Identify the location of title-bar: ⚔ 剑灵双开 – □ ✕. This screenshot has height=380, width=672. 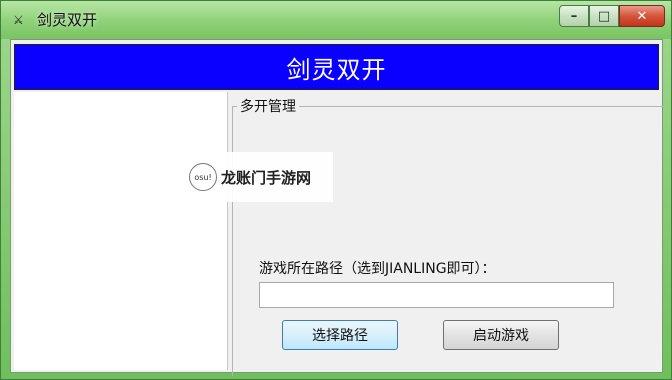
(336, 20).